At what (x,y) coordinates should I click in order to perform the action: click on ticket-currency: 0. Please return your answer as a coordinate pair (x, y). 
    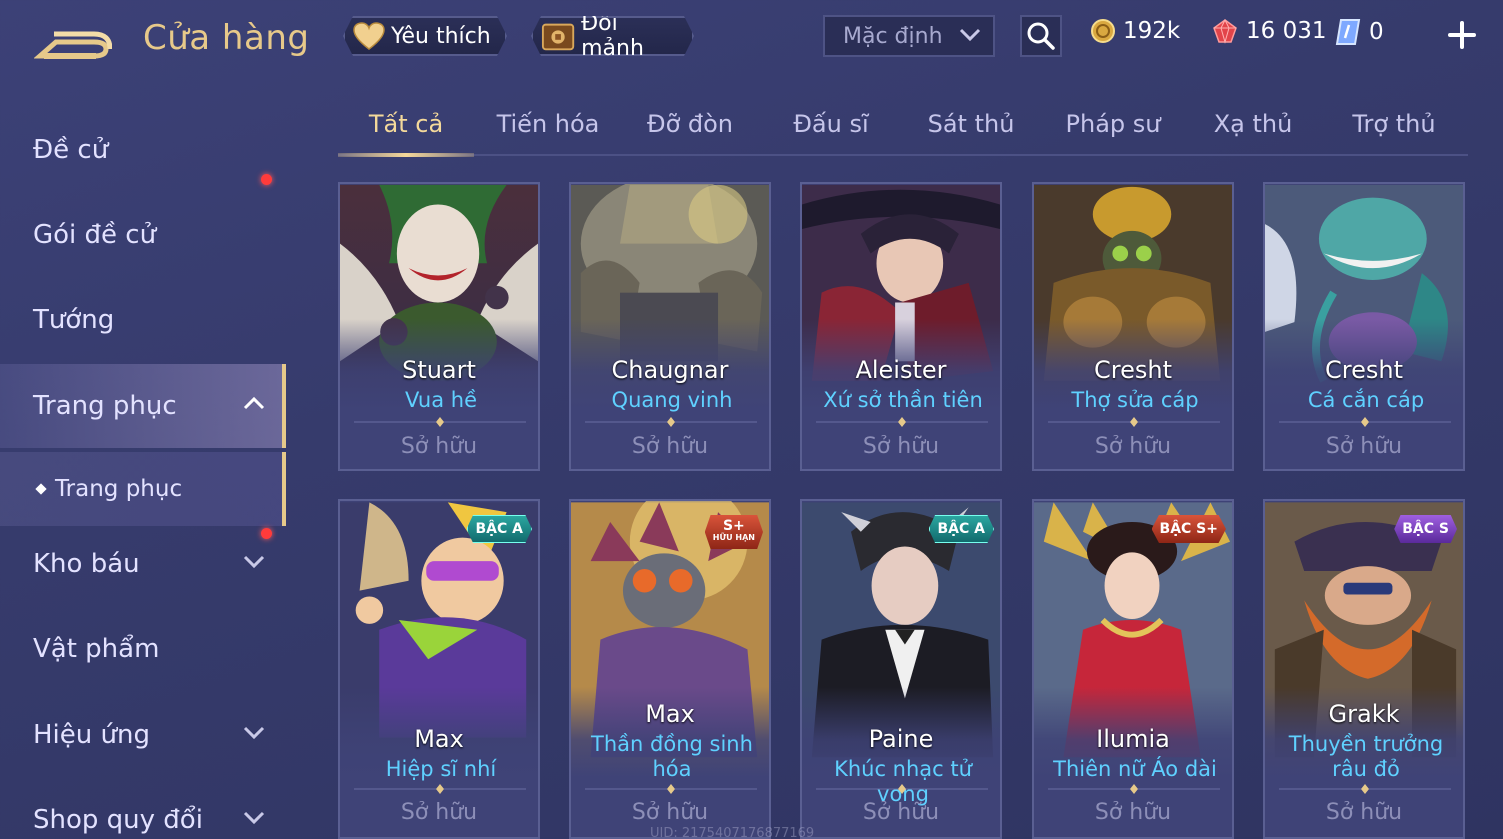
    Looking at the image, I should click on (1359, 32).